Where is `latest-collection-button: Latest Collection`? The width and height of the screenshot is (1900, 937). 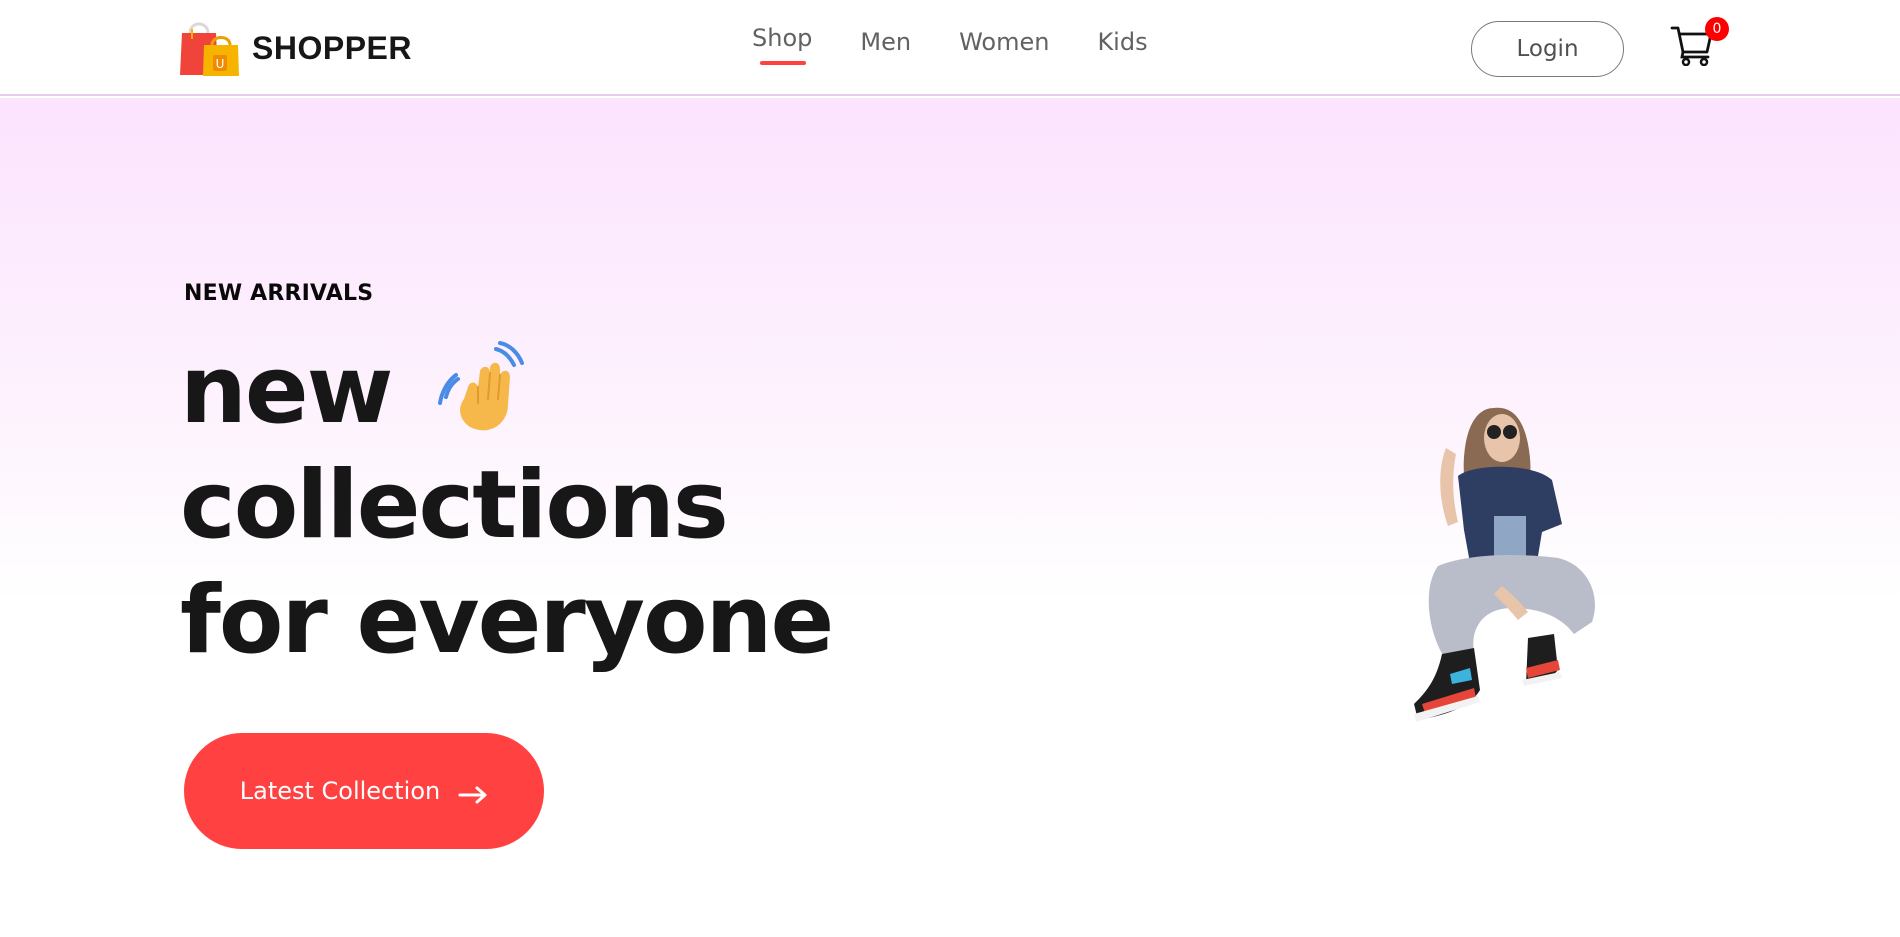
latest-collection-button: Latest Collection is located at coordinates (364, 791).